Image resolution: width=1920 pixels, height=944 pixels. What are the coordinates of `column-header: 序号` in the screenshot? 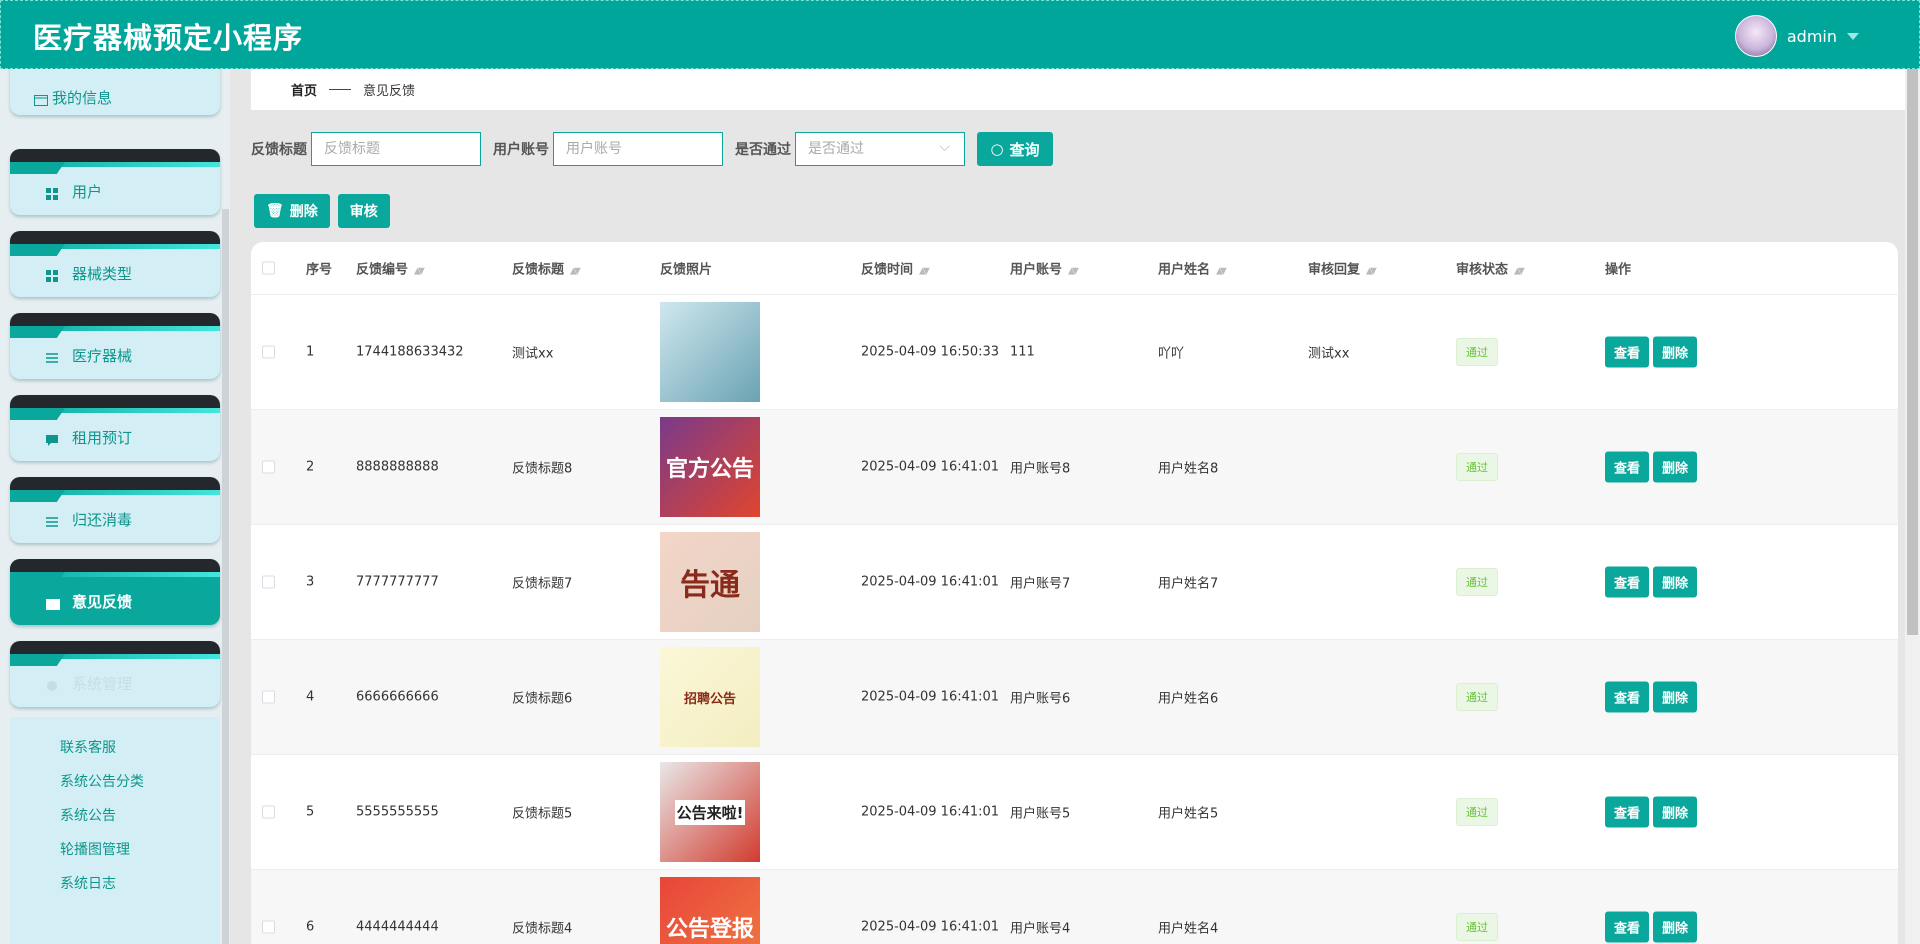 It's located at (319, 268).